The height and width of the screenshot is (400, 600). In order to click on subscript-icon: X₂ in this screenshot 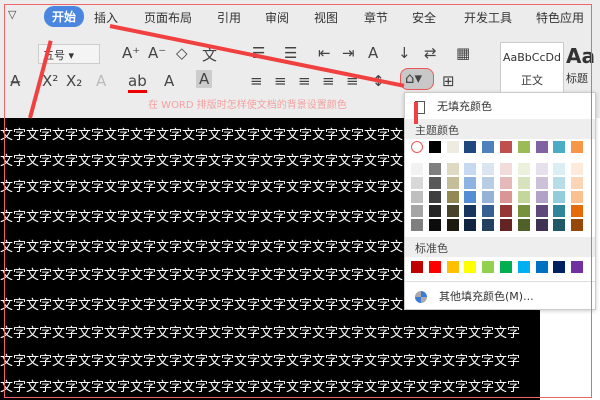, I will do `click(74, 81)`.